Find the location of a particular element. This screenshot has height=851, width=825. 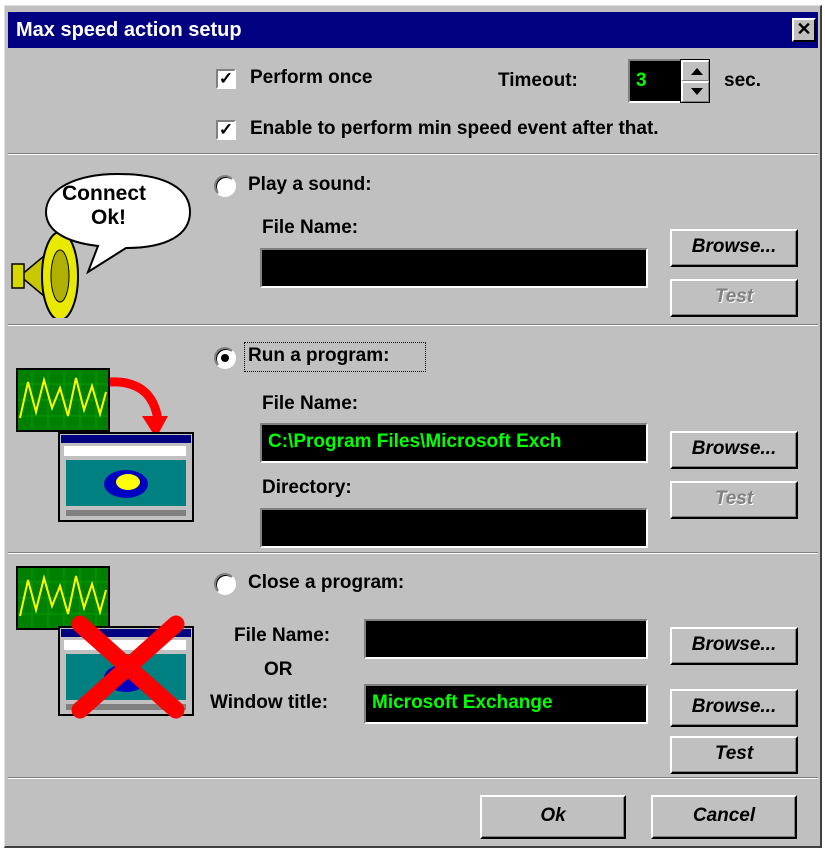

title-bar: Max speed action setup ✕ is located at coordinates (413, 30).